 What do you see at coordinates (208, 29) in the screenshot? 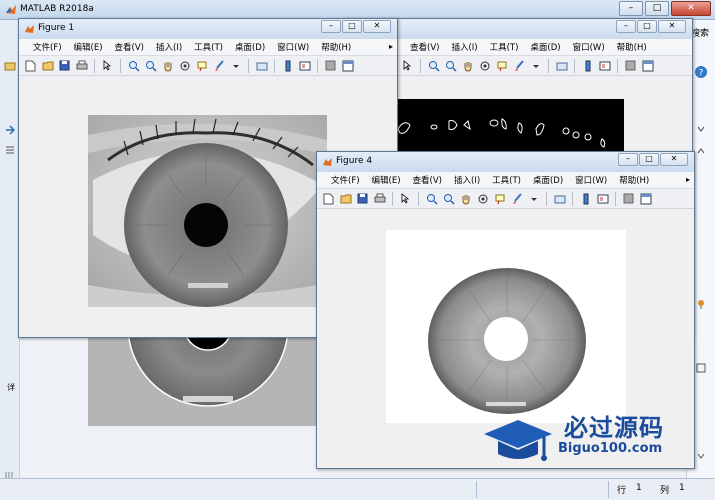
I see `figure-1-title-bar: Figure 1 – □ ✕` at bounding box center [208, 29].